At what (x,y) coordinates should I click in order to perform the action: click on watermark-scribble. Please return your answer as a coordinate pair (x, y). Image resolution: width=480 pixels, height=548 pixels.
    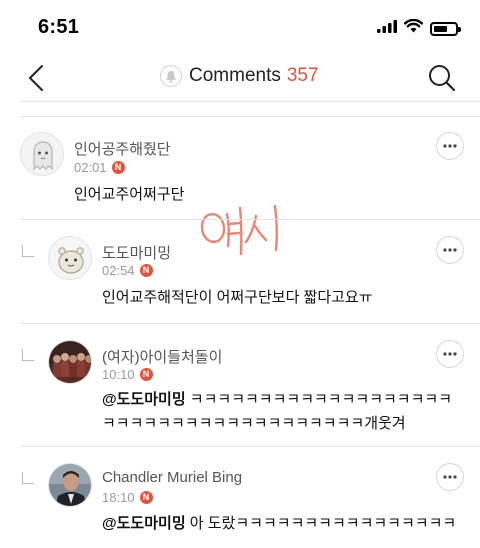
    Looking at the image, I should click on (251, 227).